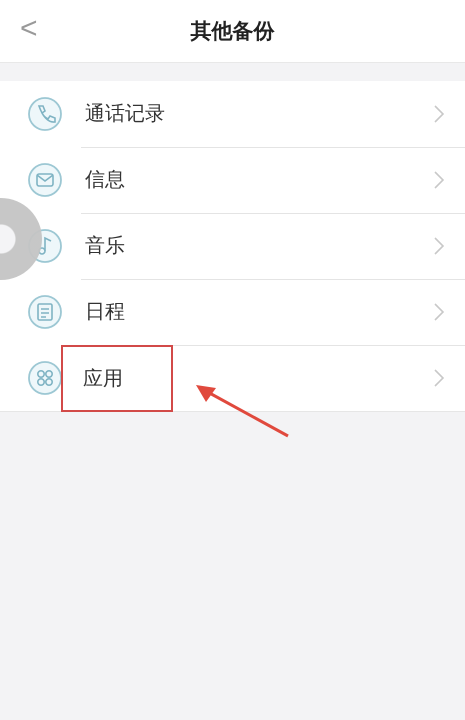 This screenshot has width=465, height=720. What do you see at coordinates (232, 312) in the screenshot?
I see `list-item: 日程` at bounding box center [232, 312].